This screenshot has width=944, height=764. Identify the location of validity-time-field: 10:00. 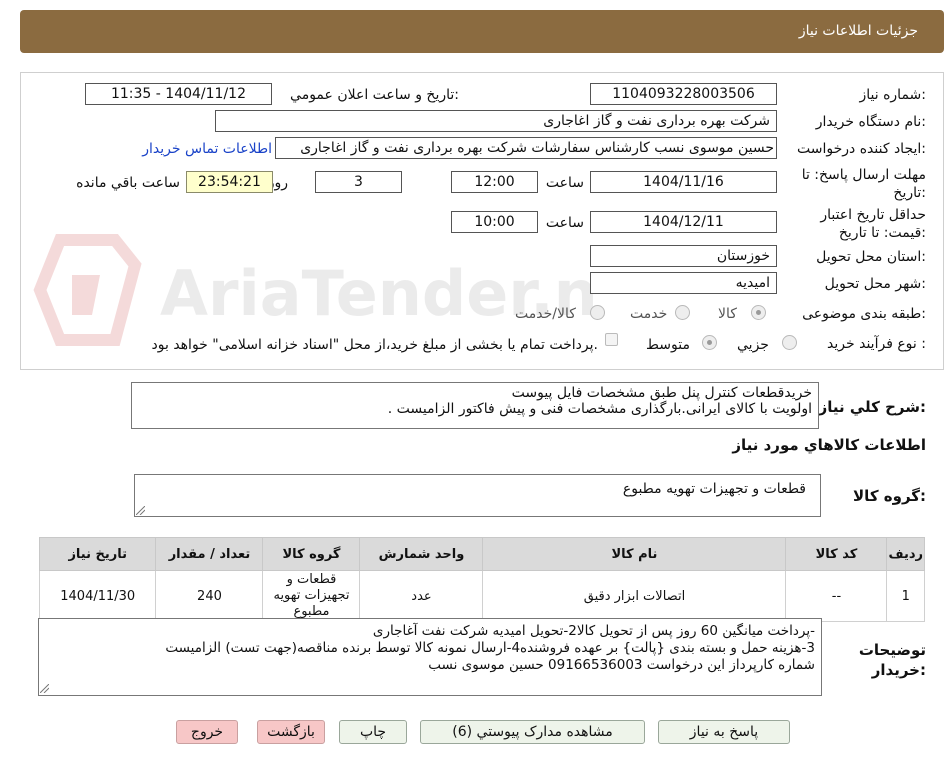
(494, 222).